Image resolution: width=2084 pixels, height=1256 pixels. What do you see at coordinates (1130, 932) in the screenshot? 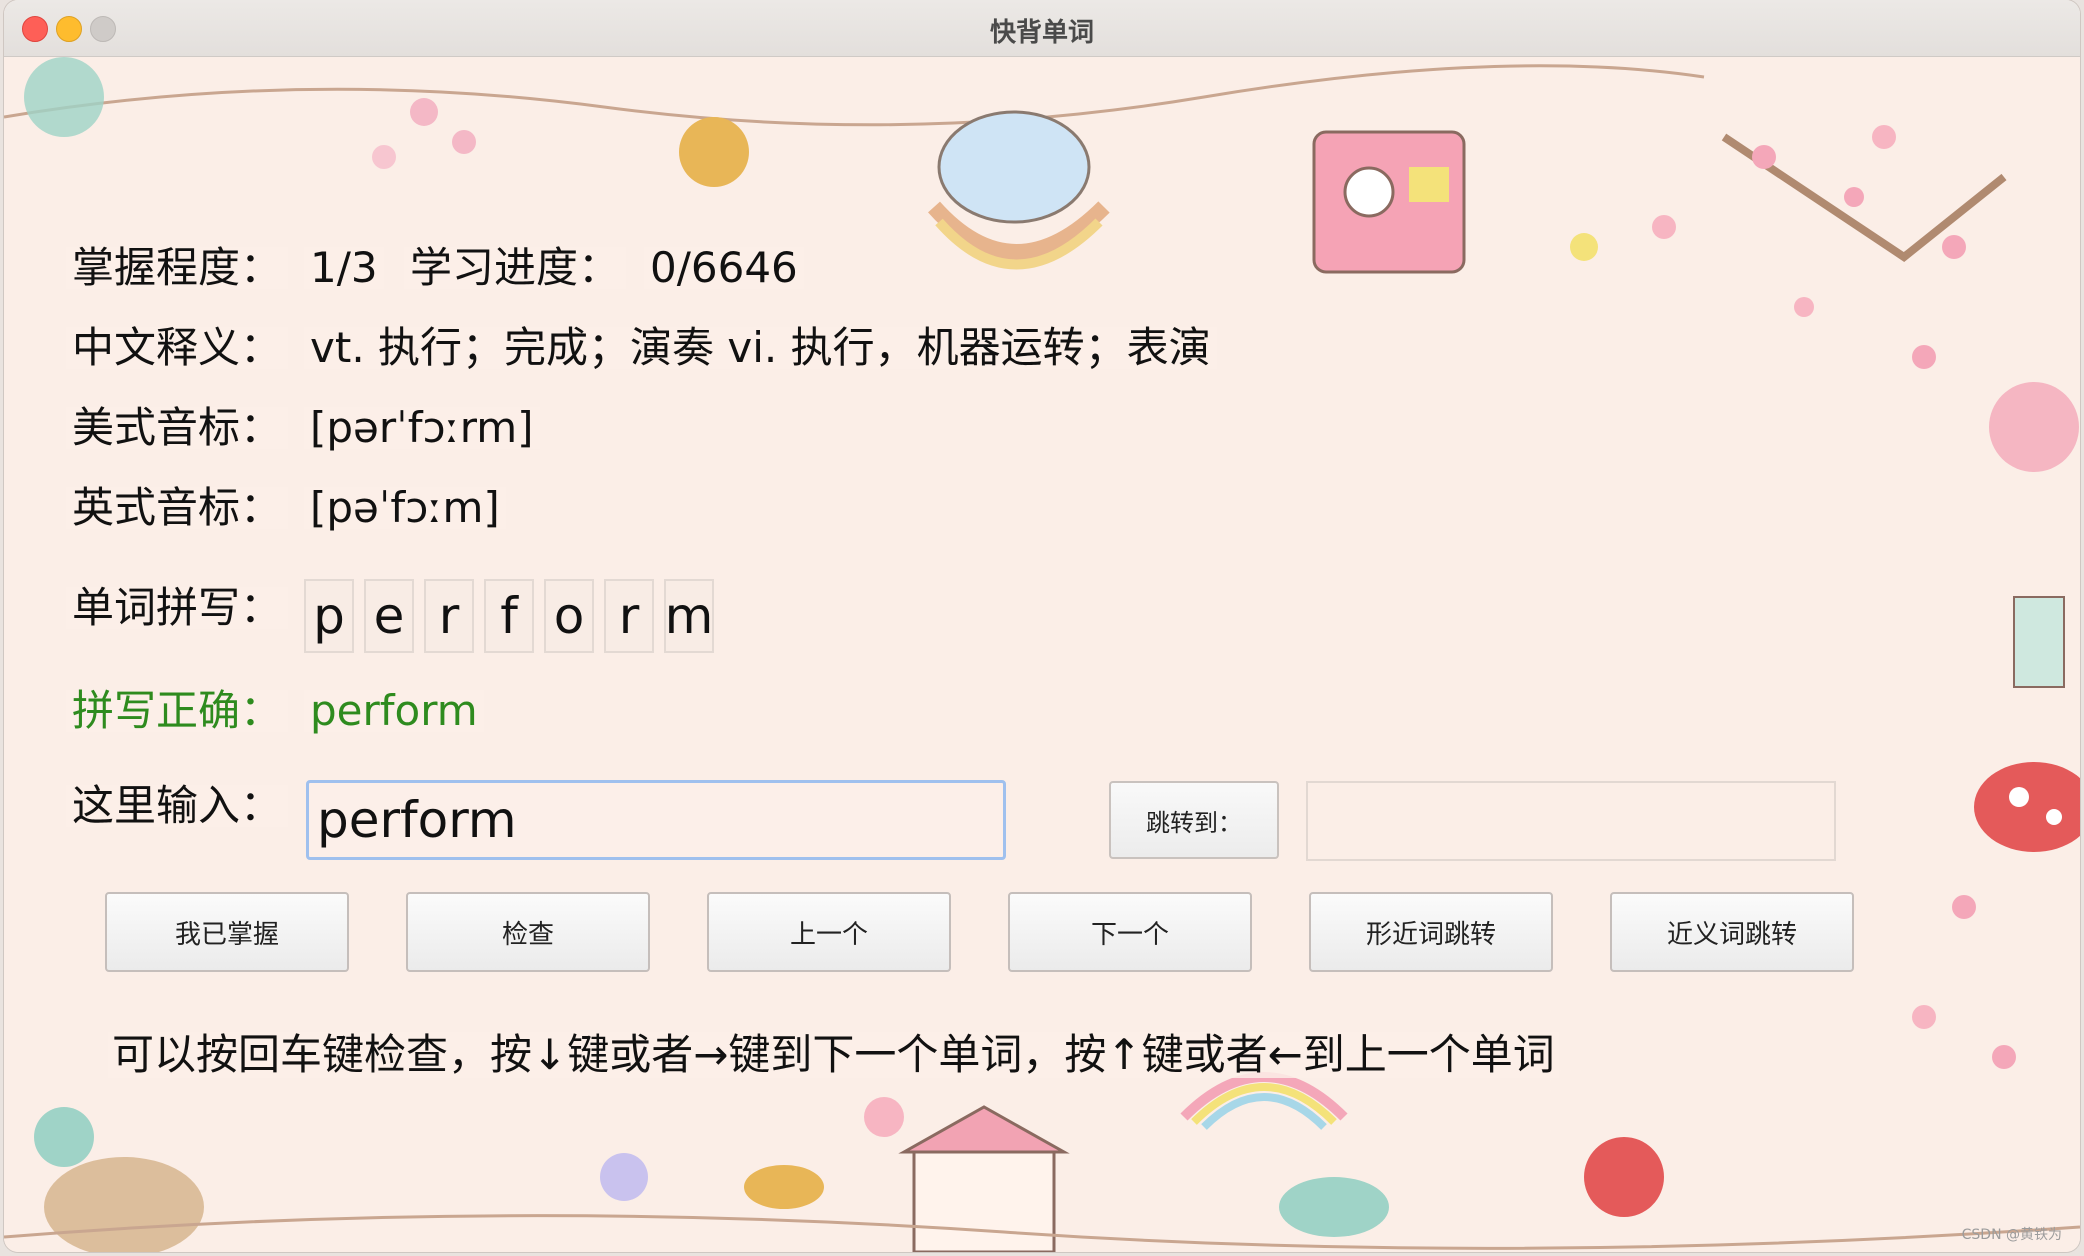
I see `next-button: 下一个` at bounding box center [1130, 932].